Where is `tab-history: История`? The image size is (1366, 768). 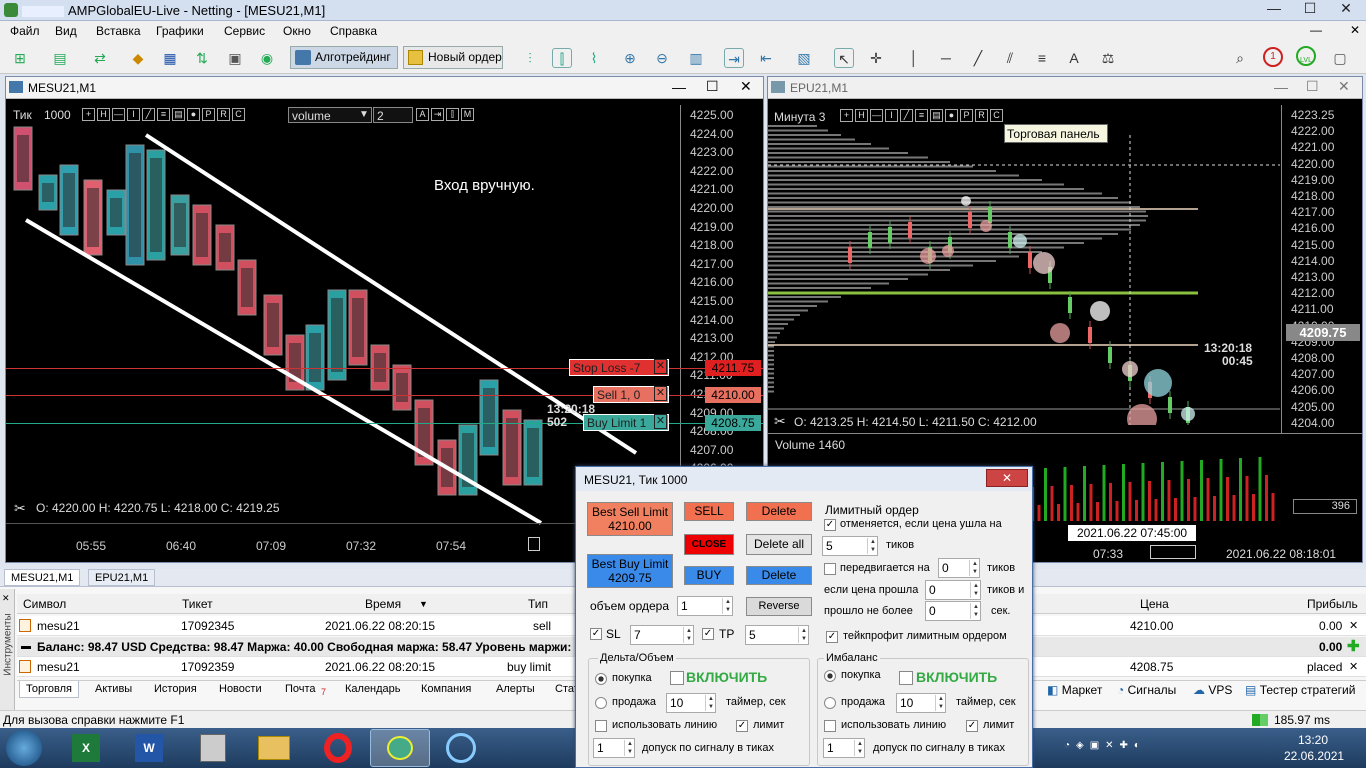
tab-history: История is located at coordinates (175, 689).